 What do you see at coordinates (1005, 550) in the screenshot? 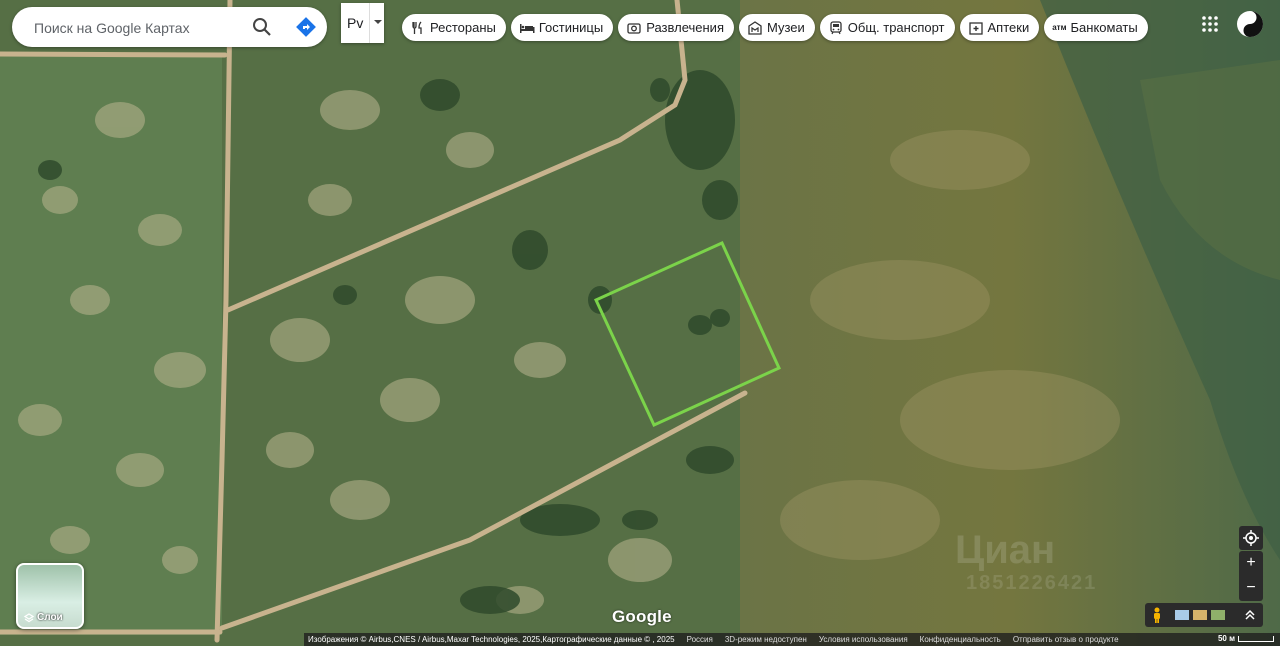
I see `watermark: Циан` at bounding box center [1005, 550].